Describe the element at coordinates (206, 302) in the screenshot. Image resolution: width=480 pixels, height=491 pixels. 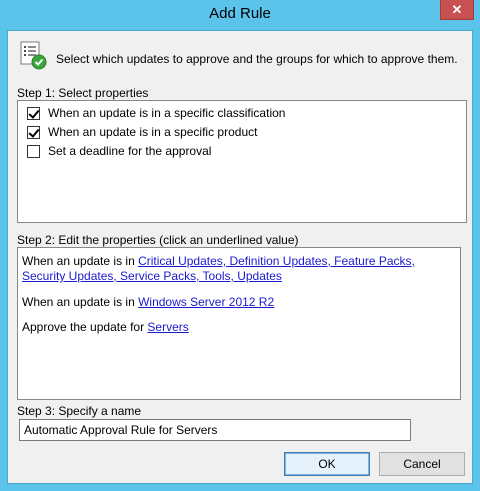
I see `product-link: Windows Server 2012 R2` at that location.